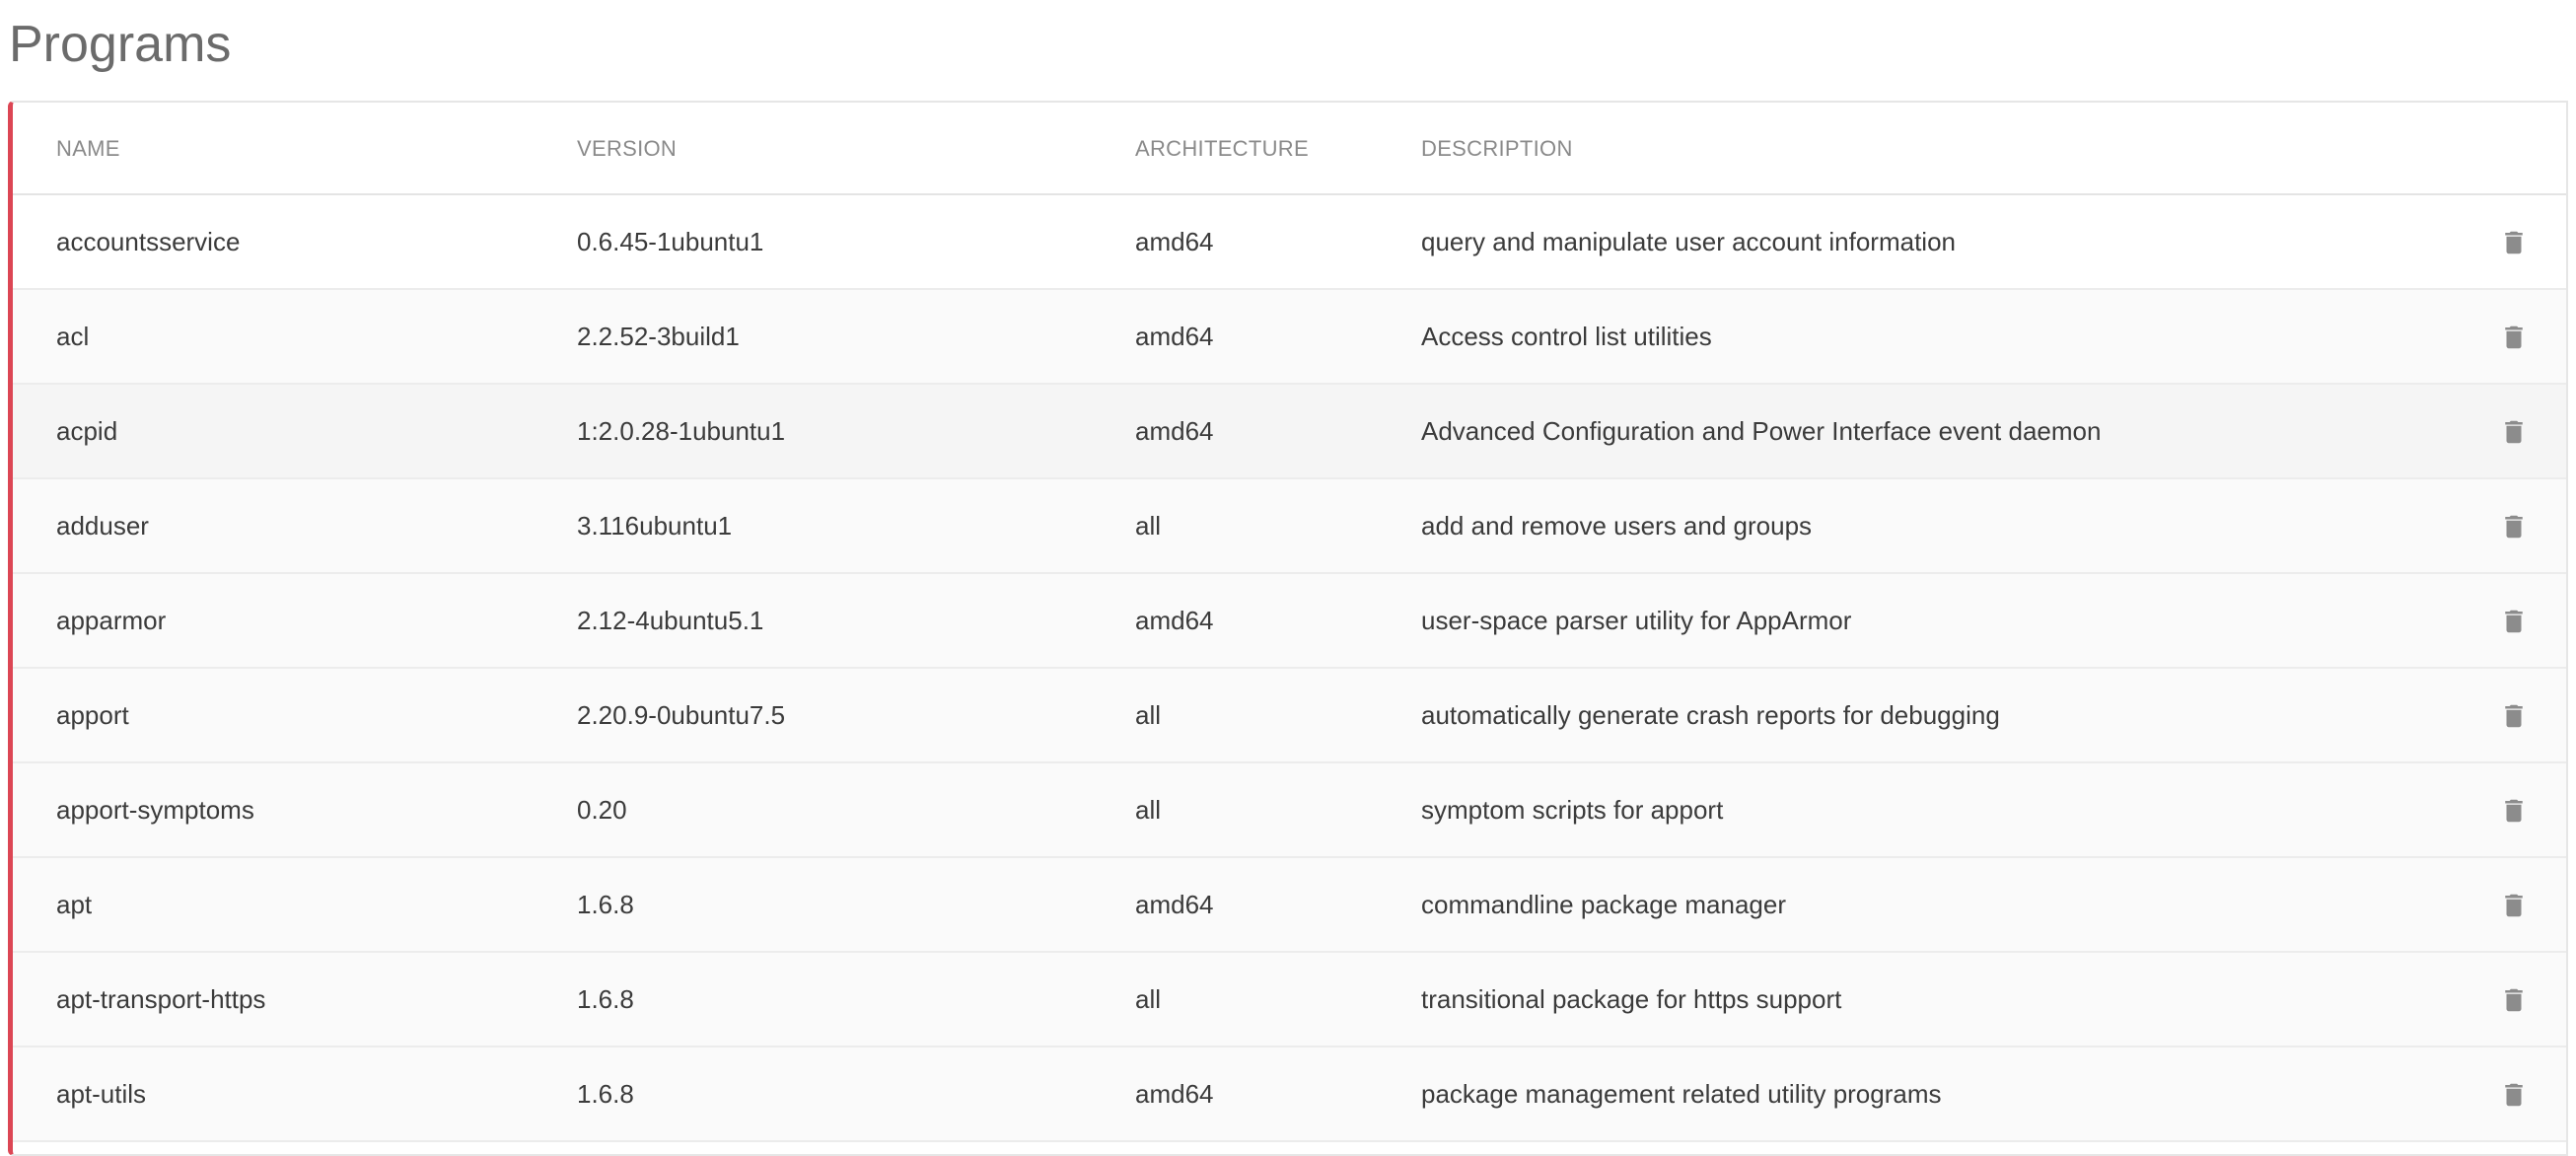 Image resolution: width=2576 pixels, height=1156 pixels. Describe the element at coordinates (120, 44) in the screenshot. I see `page-title: Programs` at that location.